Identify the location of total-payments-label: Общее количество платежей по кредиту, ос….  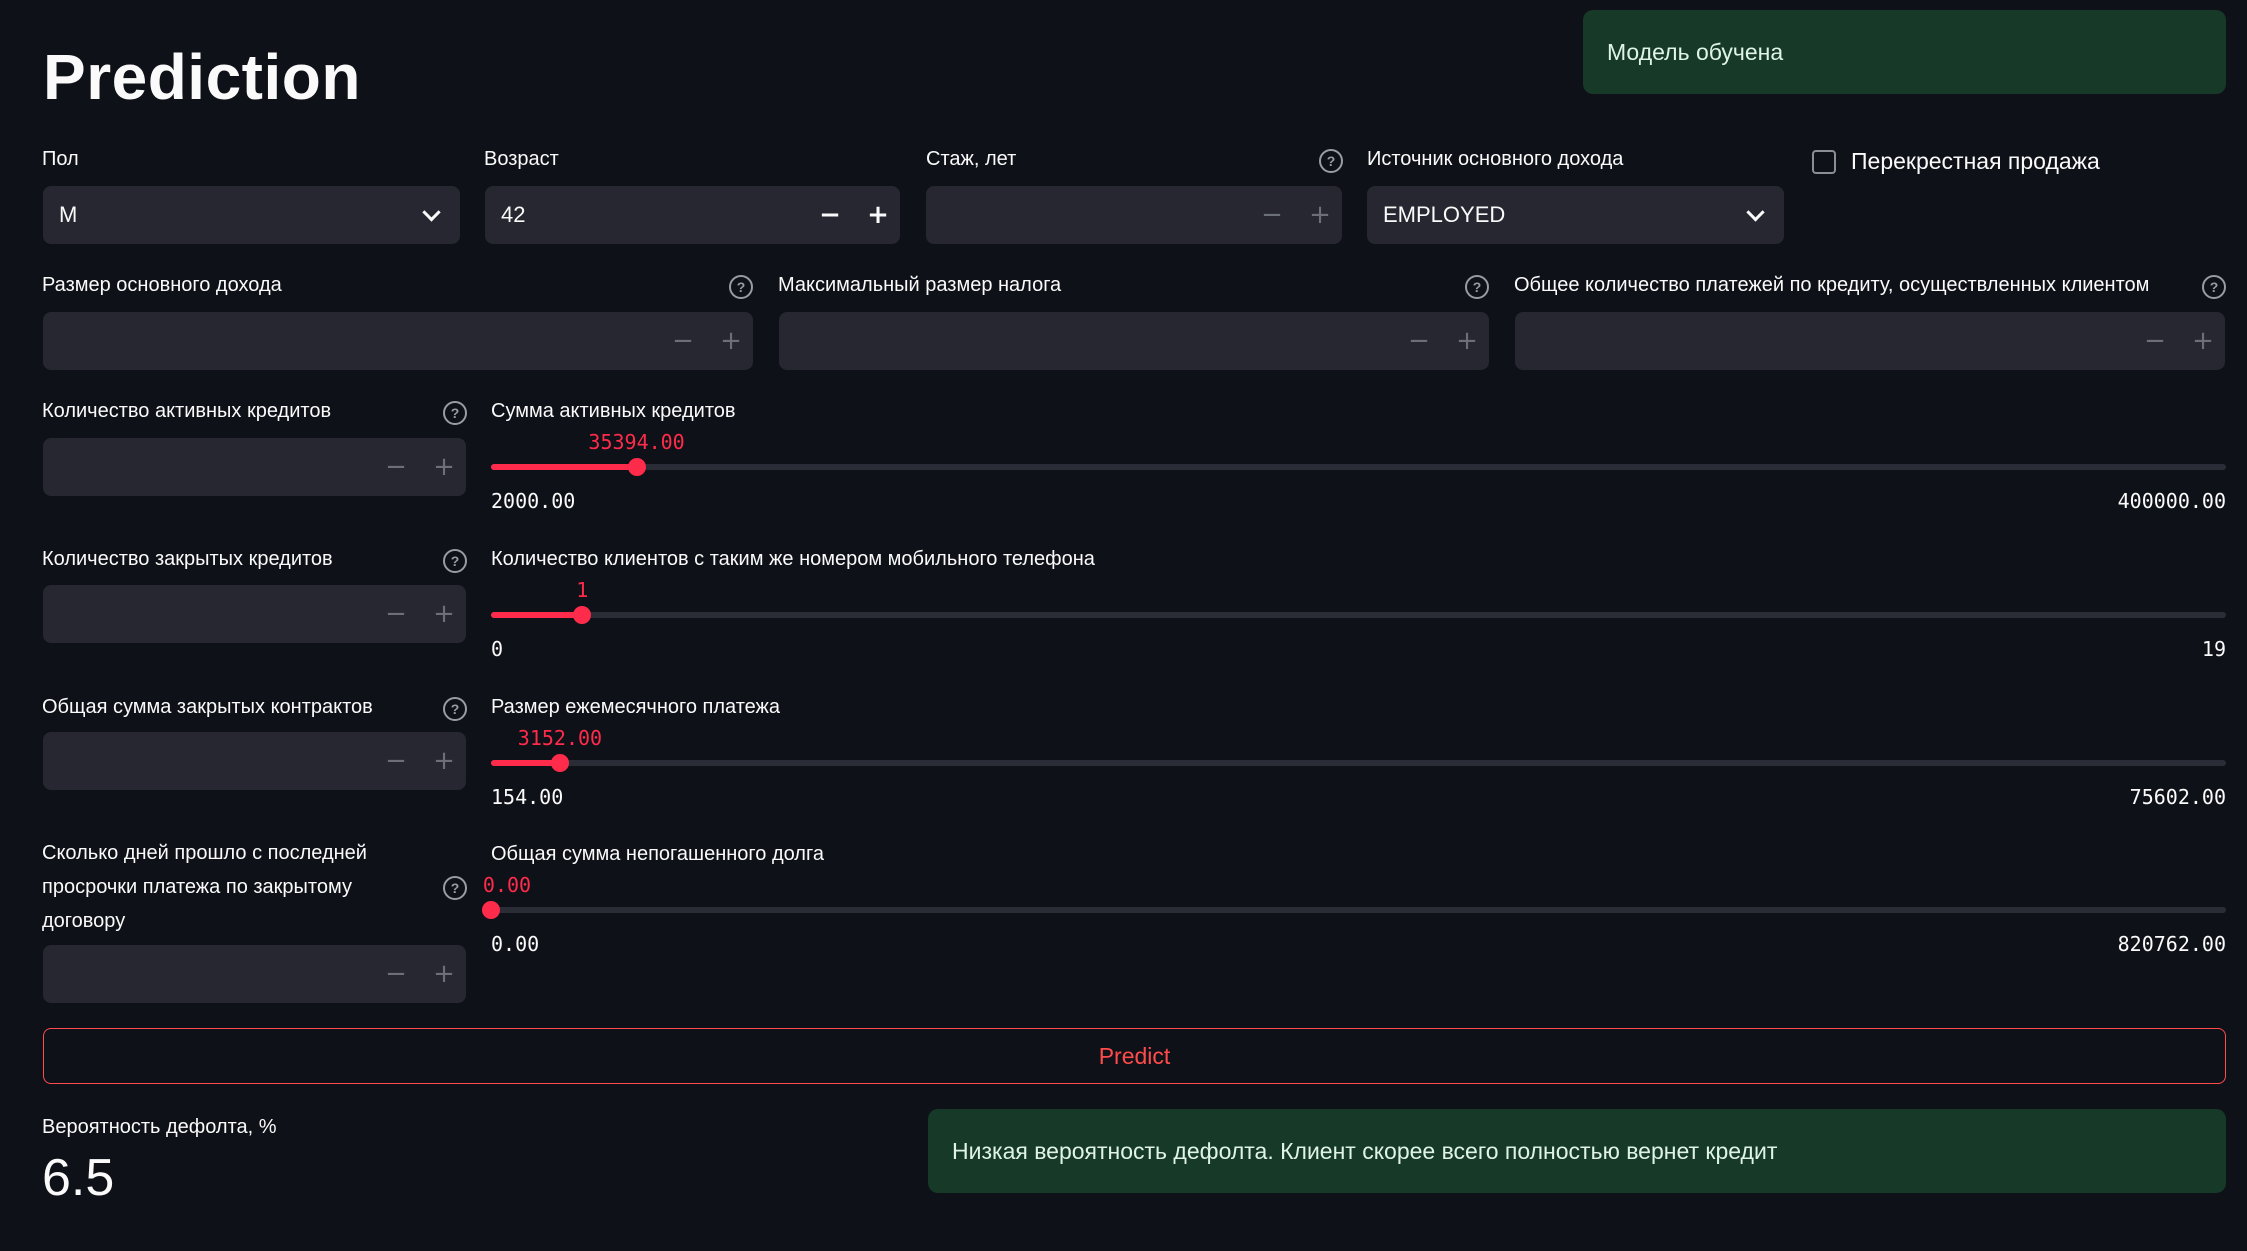
(1832, 285).